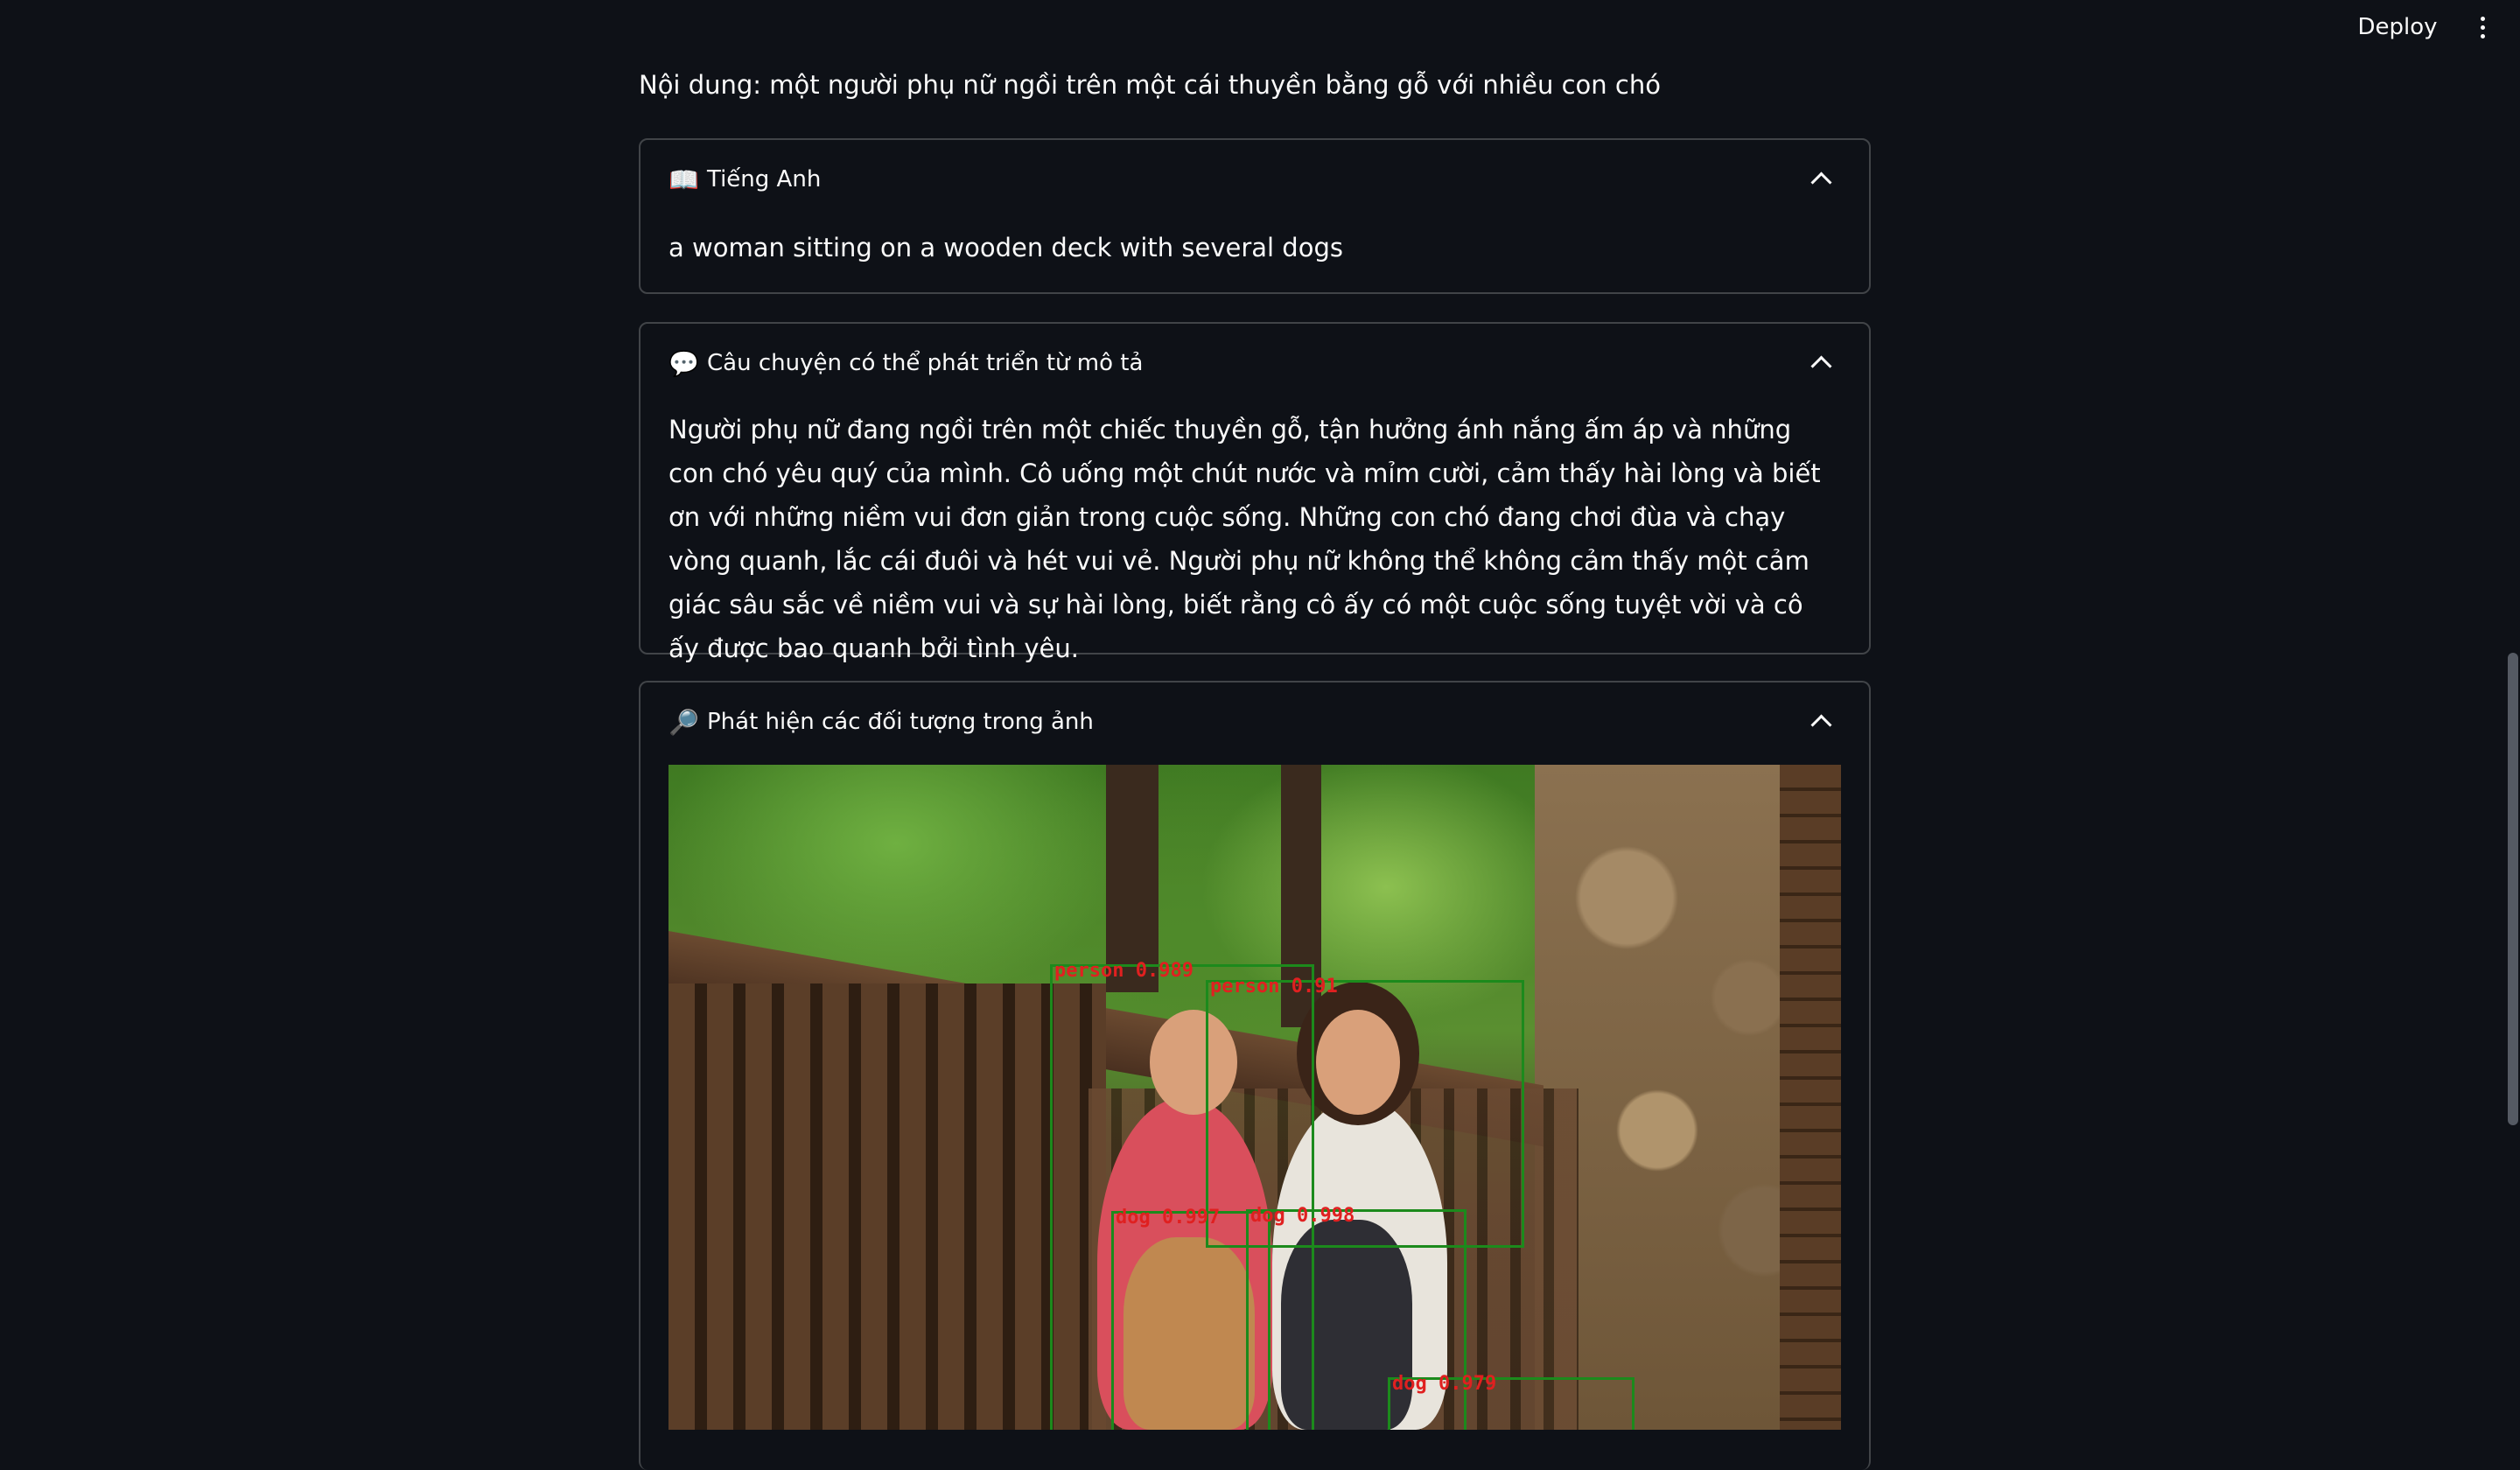 The height and width of the screenshot is (1470, 2520). Describe the element at coordinates (1274, 987) in the screenshot. I see `detection-label: person 0.91` at that location.